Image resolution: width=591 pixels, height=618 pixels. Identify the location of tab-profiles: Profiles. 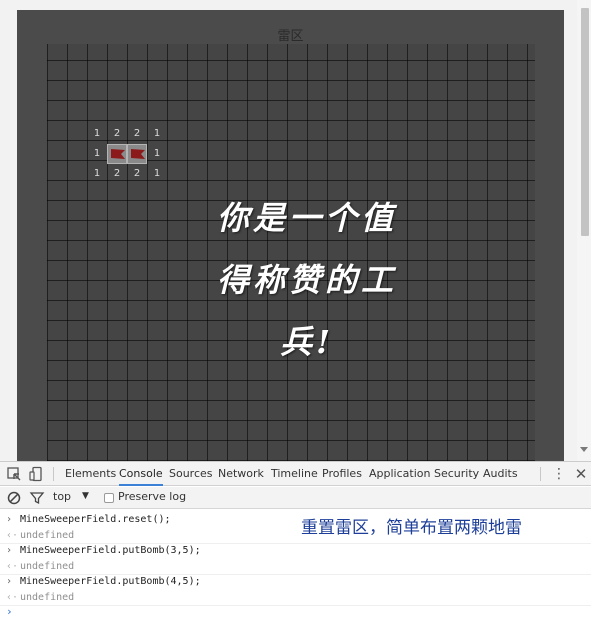
(342, 474).